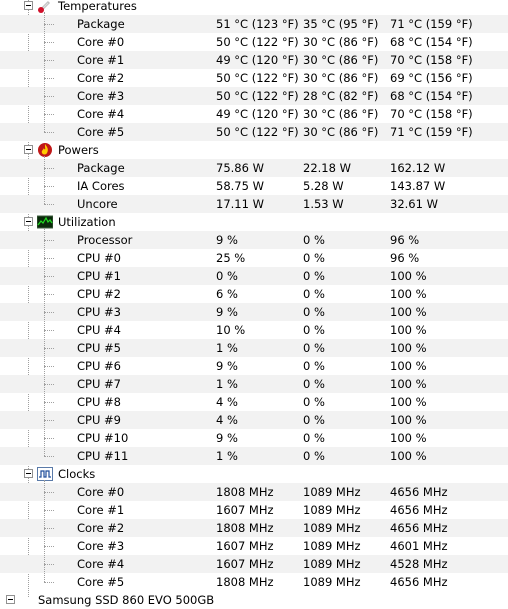  I want to click on sensor-row: Uncore 17.11 W 1.53 W 32.61 W, so click(254, 204).